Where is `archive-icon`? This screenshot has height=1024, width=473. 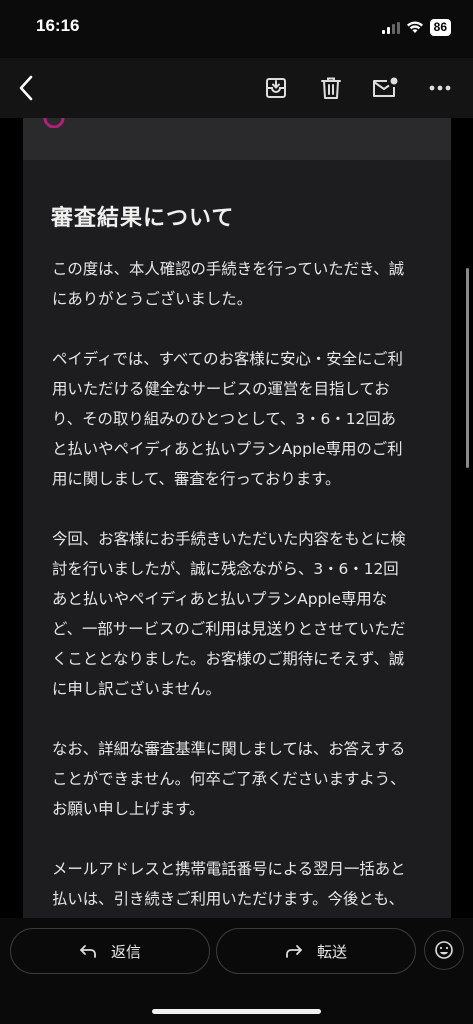 archive-icon is located at coordinates (276, 88).